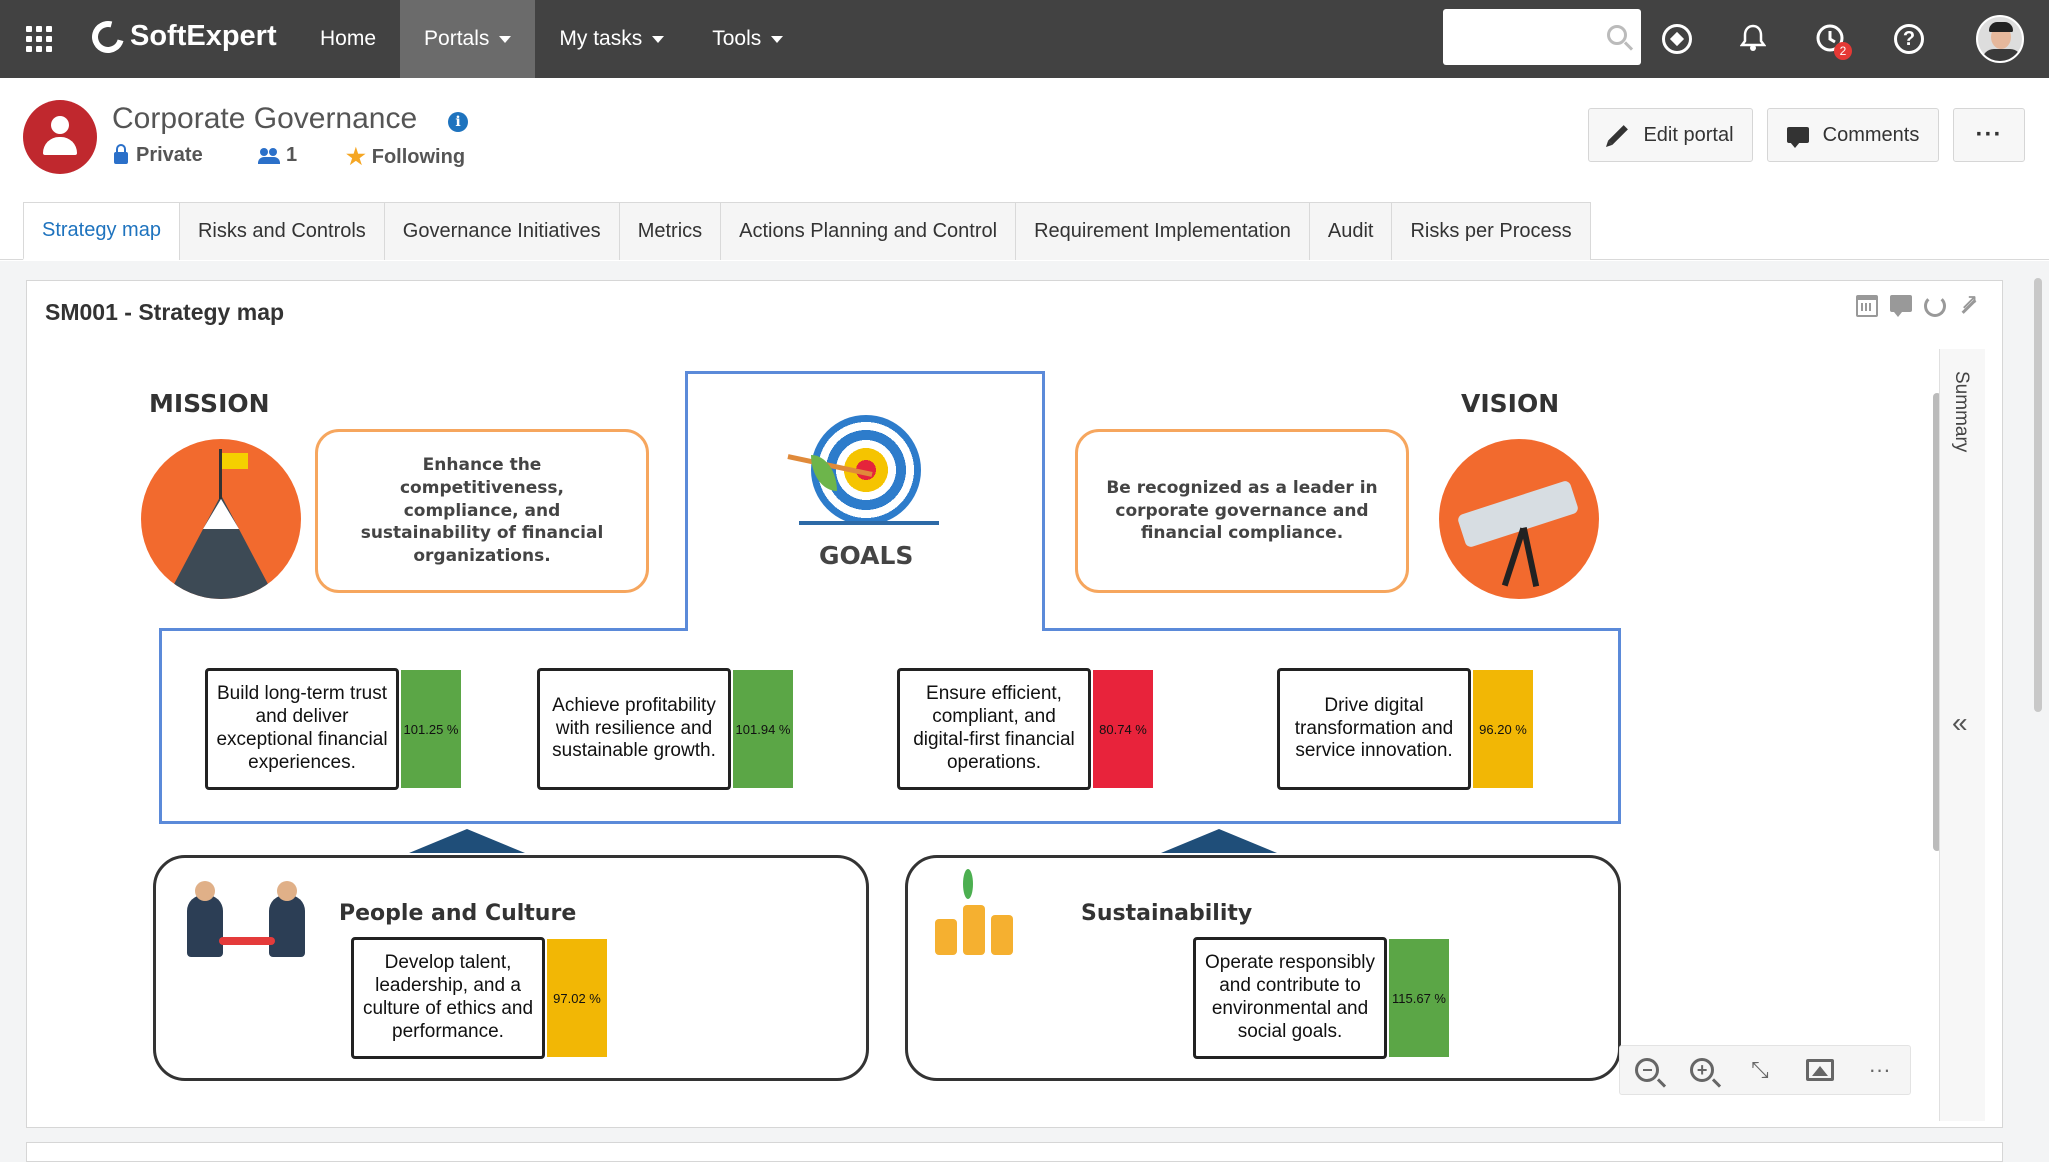  I want to click on lock-icon, so click(121, 153).